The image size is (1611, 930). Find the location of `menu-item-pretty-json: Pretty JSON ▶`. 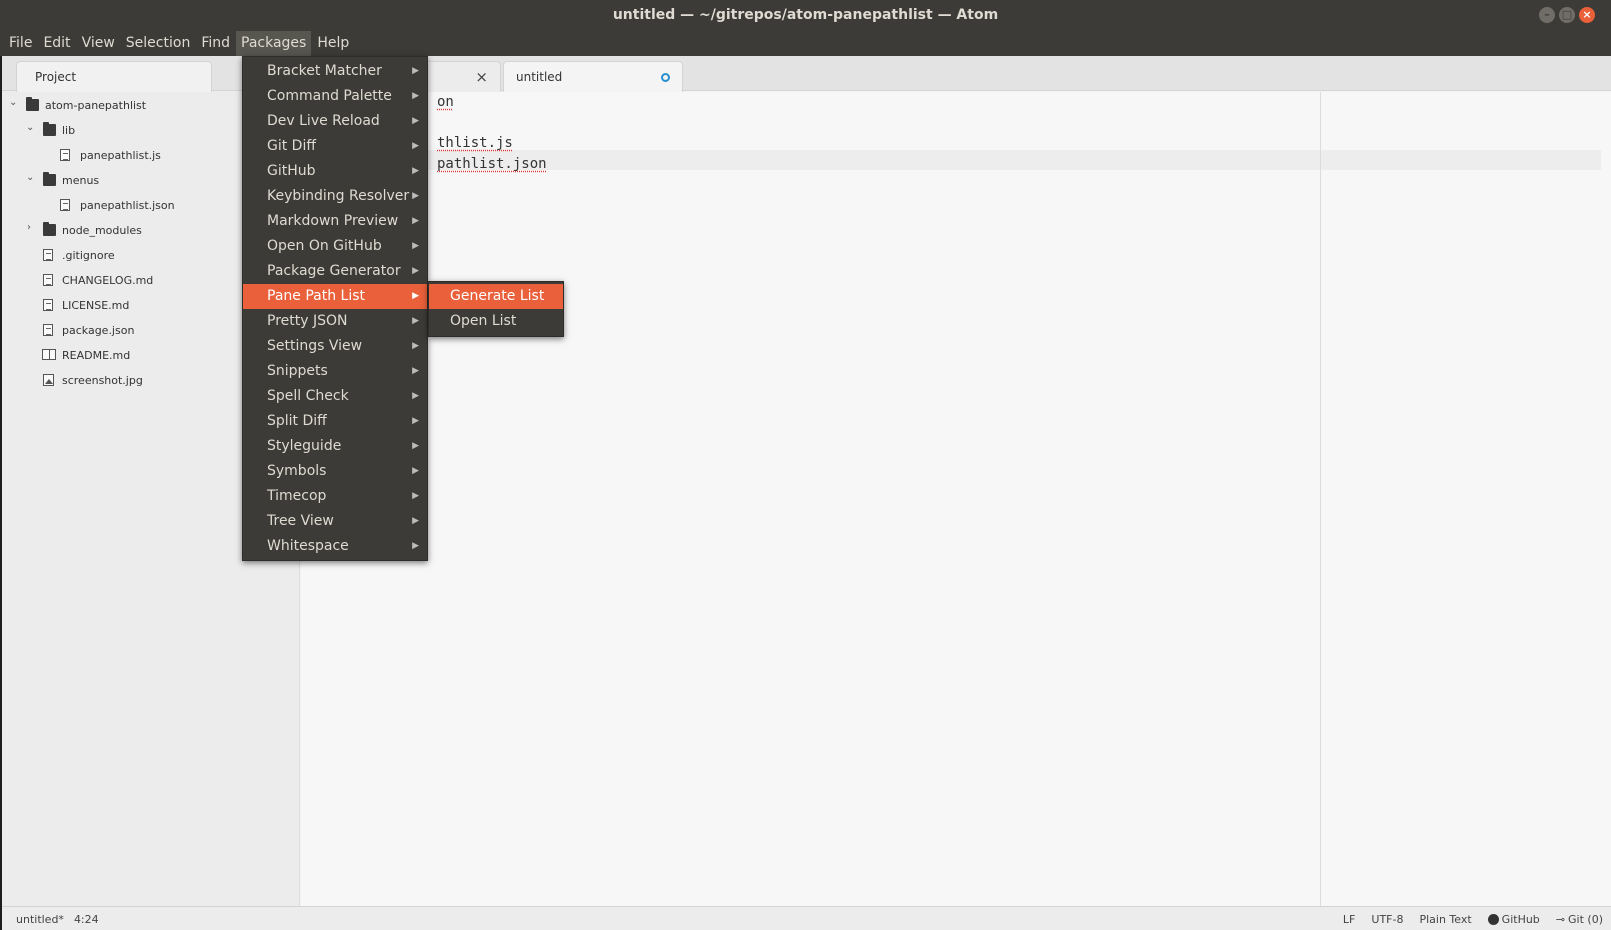

menu-item-pretty-json: Pretty JSON ▶ is located at coordinates (335, 321).